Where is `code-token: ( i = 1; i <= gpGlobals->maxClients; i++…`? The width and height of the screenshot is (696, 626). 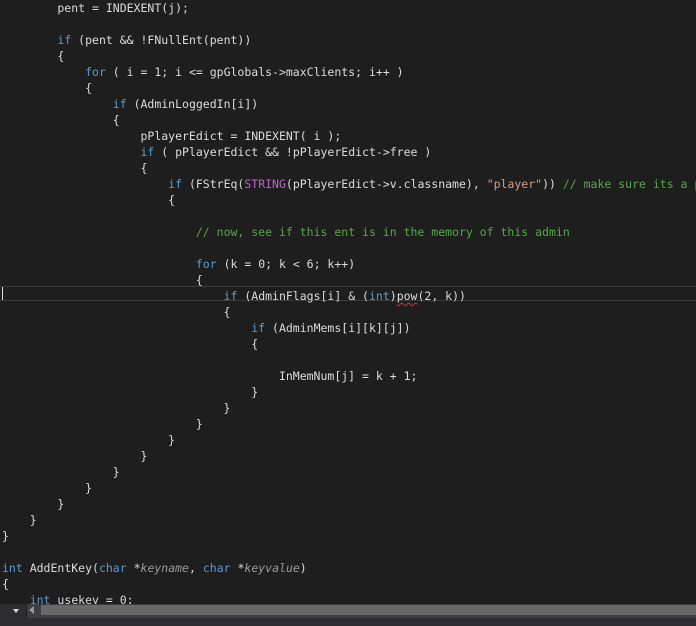
code-token: ( i = 1; i <= gpGlobals->maxClients; i++… is located at coordinates (254, 72).